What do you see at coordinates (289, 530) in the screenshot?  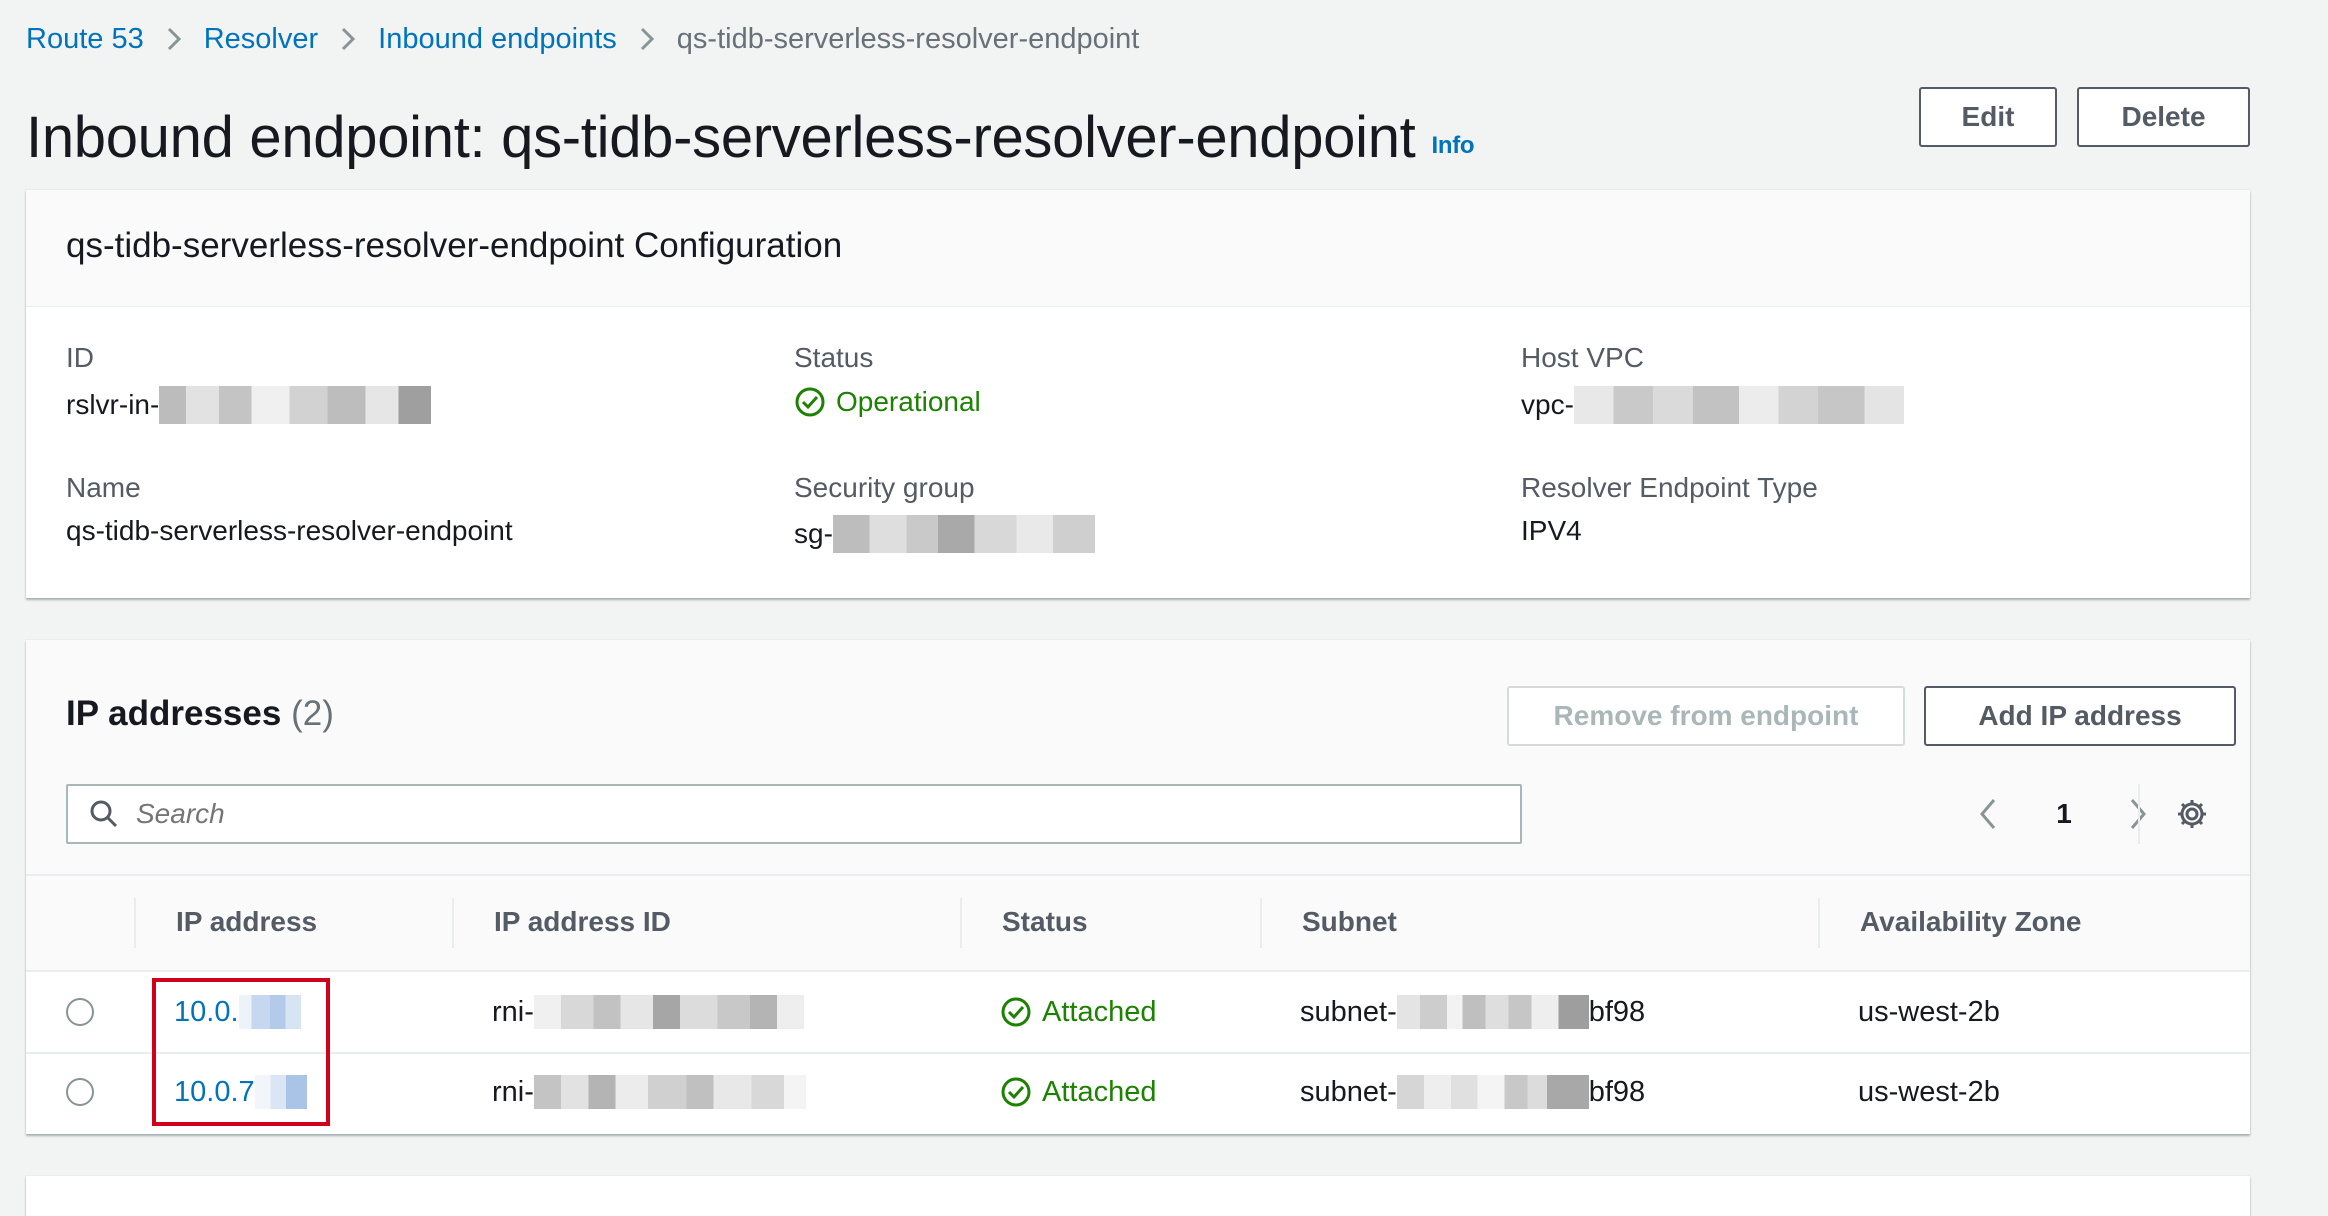 I see `name-value: qs-tidb-serverless-resolver-endpoint` at bounding box center [289, 530].